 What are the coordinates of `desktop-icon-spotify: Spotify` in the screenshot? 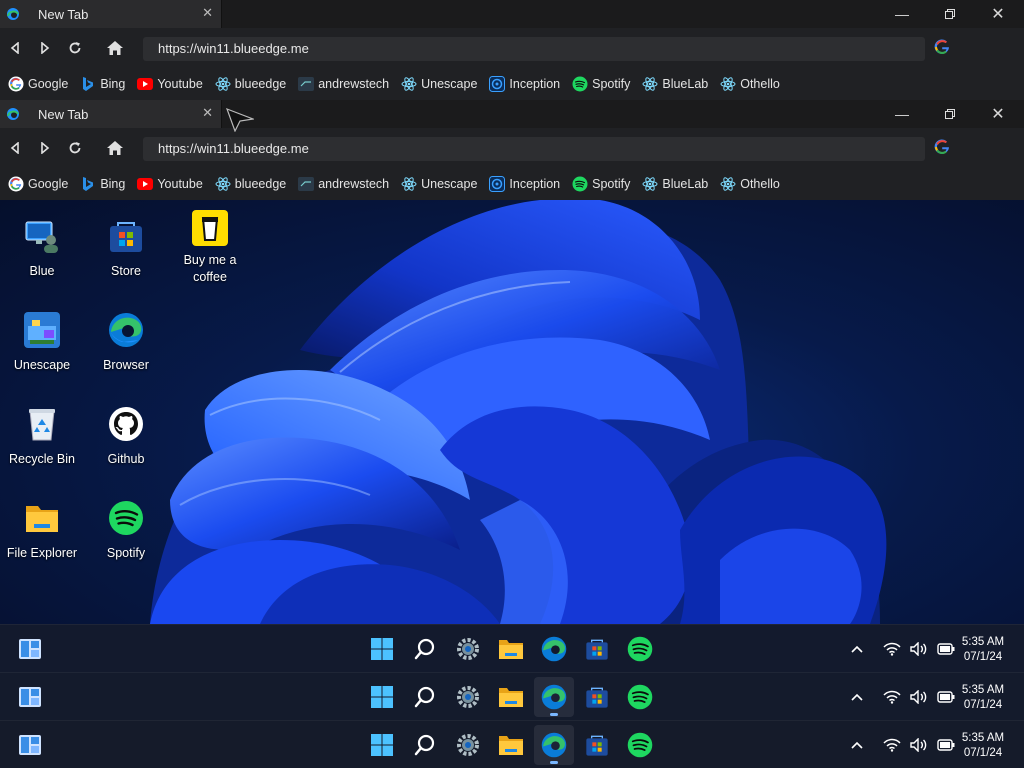 It's located at (126, 530).